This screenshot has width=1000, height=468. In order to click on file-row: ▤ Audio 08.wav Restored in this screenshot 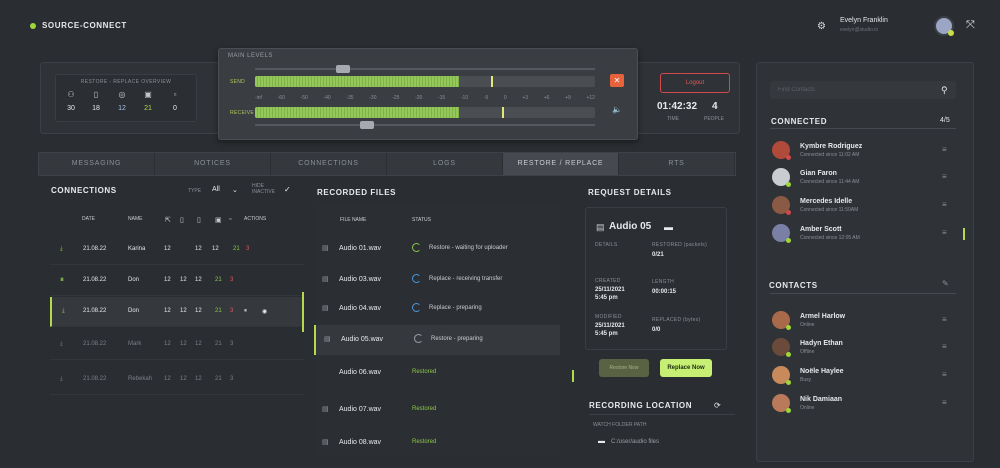, I will do `click(437, 443)`.